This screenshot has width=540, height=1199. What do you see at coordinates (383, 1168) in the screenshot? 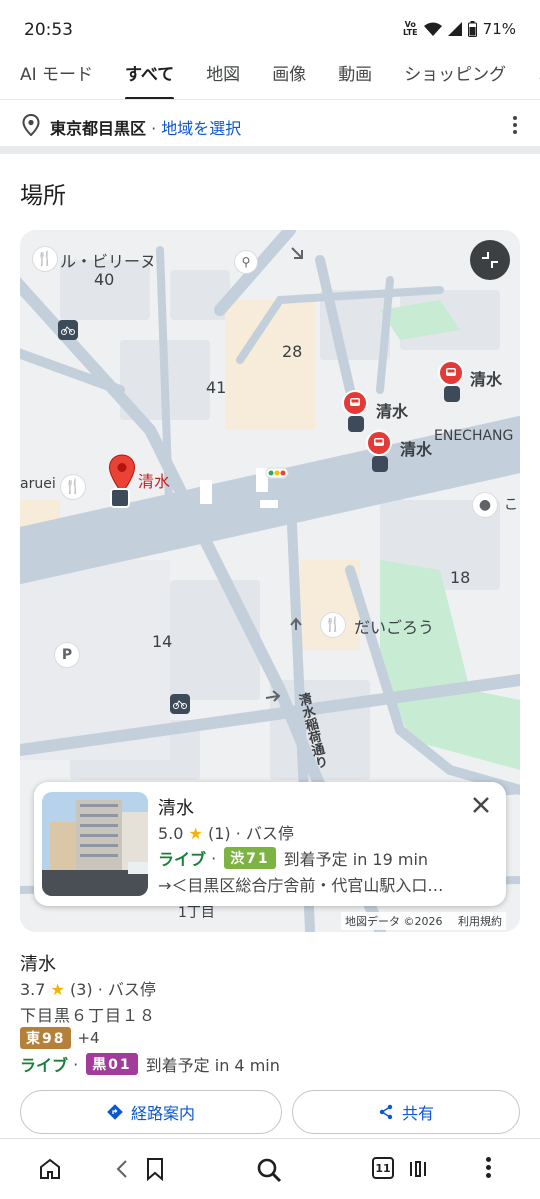
I see `open-tabs-count: 11` at bounding box center [383, 1168].